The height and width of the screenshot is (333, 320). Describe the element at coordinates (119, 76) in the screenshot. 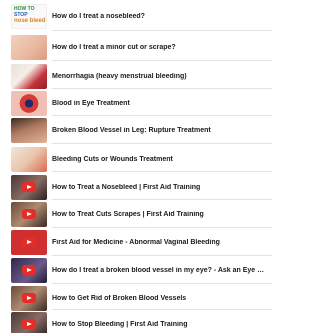

I see `item-title: Menorrhagia (heavy menstrual bleeding)` at that location.